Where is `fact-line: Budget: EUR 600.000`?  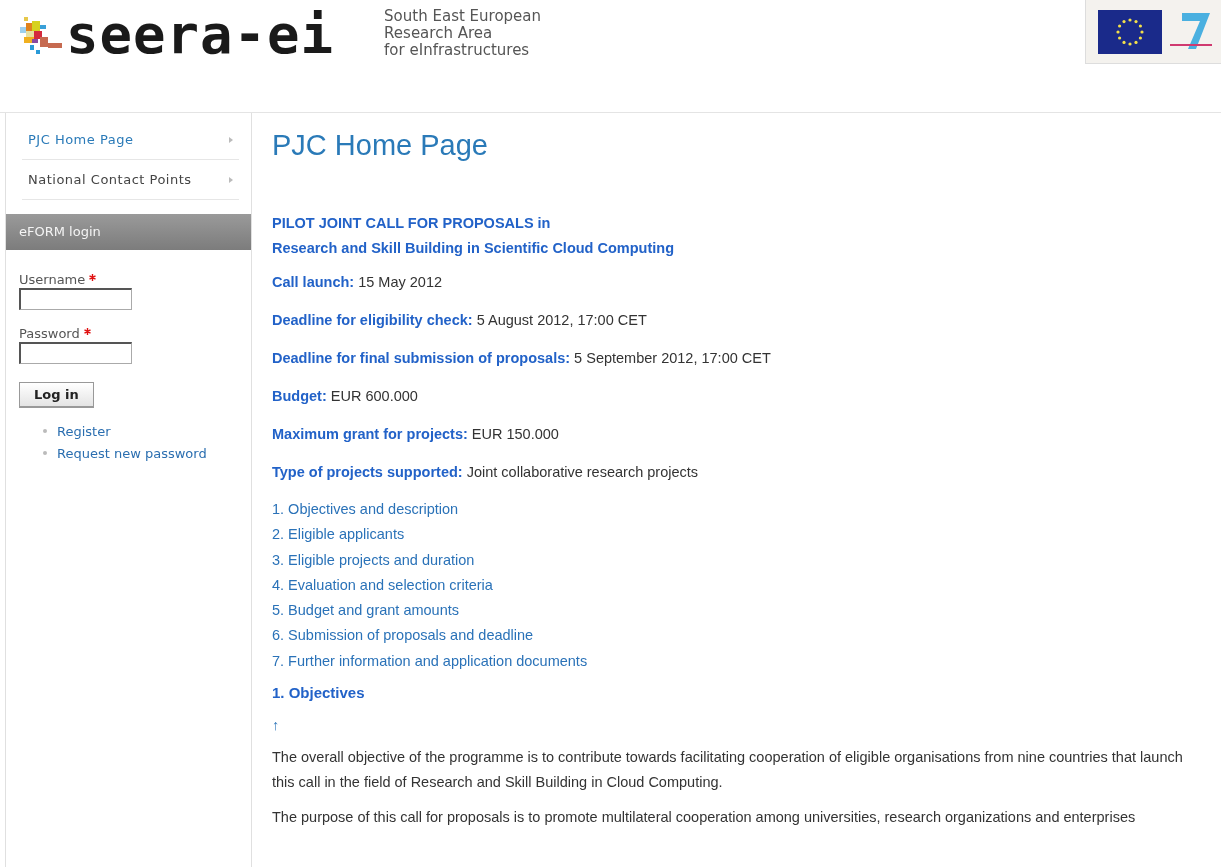 fact-line: Budget: EUR 600.000 is located at coordinates (345, 396).